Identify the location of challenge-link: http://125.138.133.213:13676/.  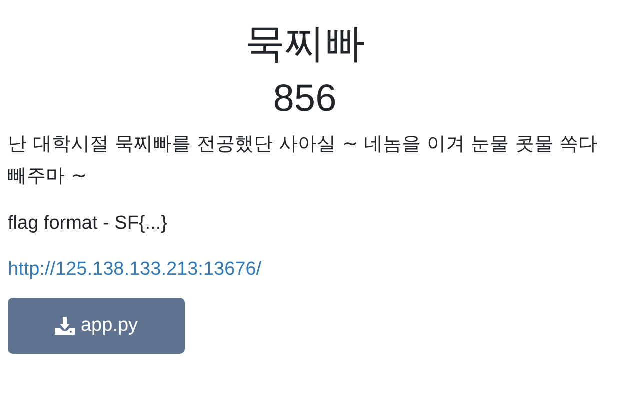
(135, 269).